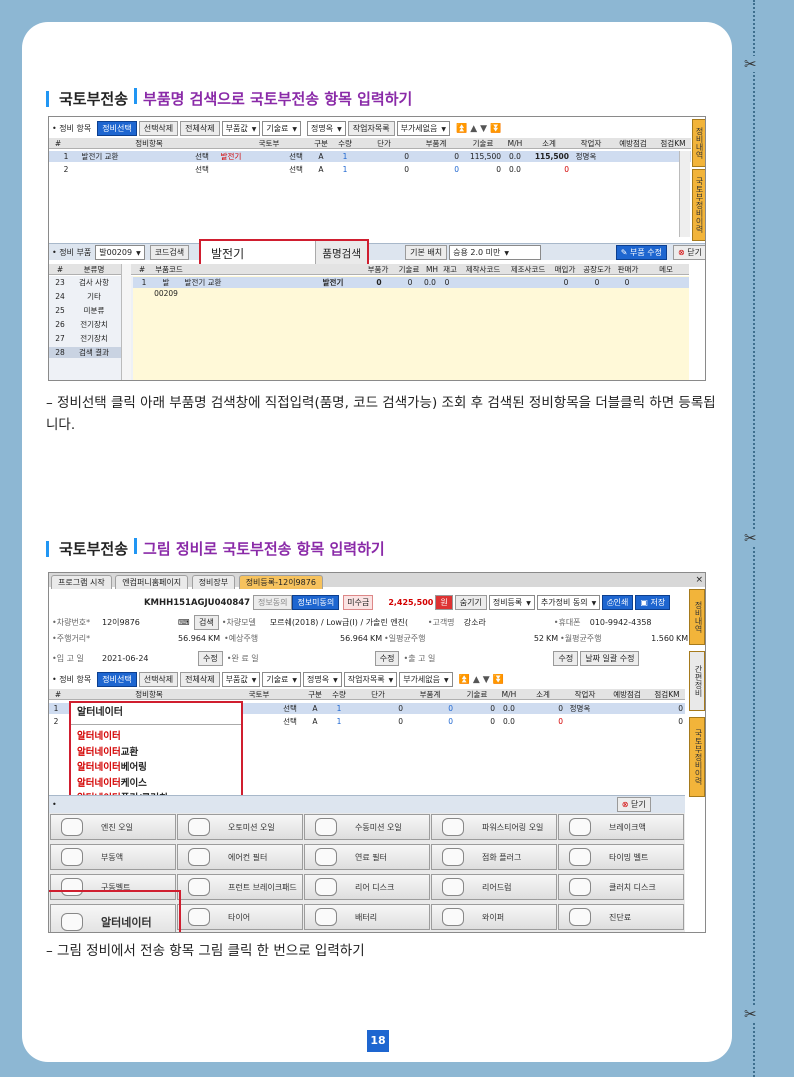 This screenshot has width=794, height=1077. I want to click on info-consent-button: 정보동의, so click(273, 602).